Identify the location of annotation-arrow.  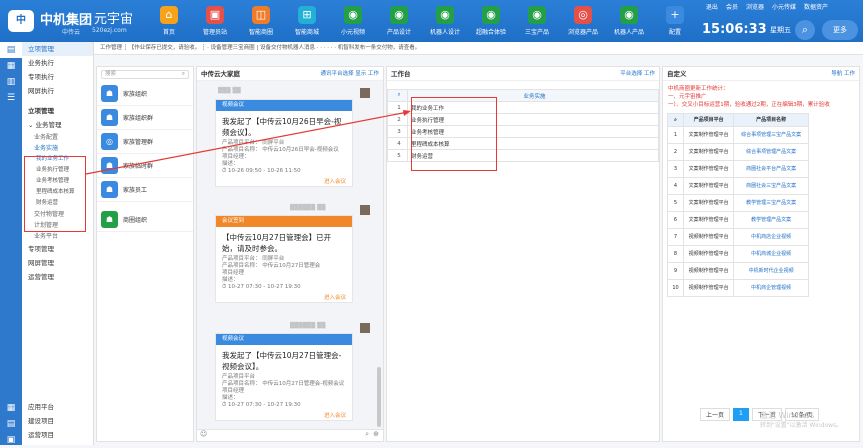
(248, 142).